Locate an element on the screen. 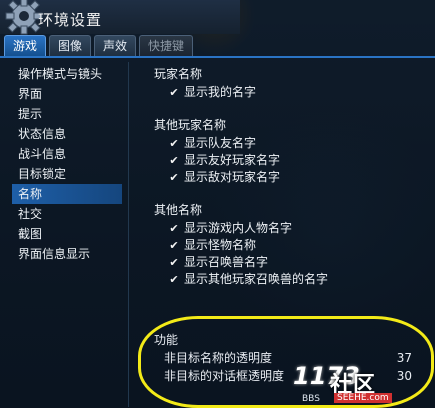 The height and width of the screenshot is (408, 435). nav-item-control-camera: 操作模式与镜头 is located at coordinates (67, 74).